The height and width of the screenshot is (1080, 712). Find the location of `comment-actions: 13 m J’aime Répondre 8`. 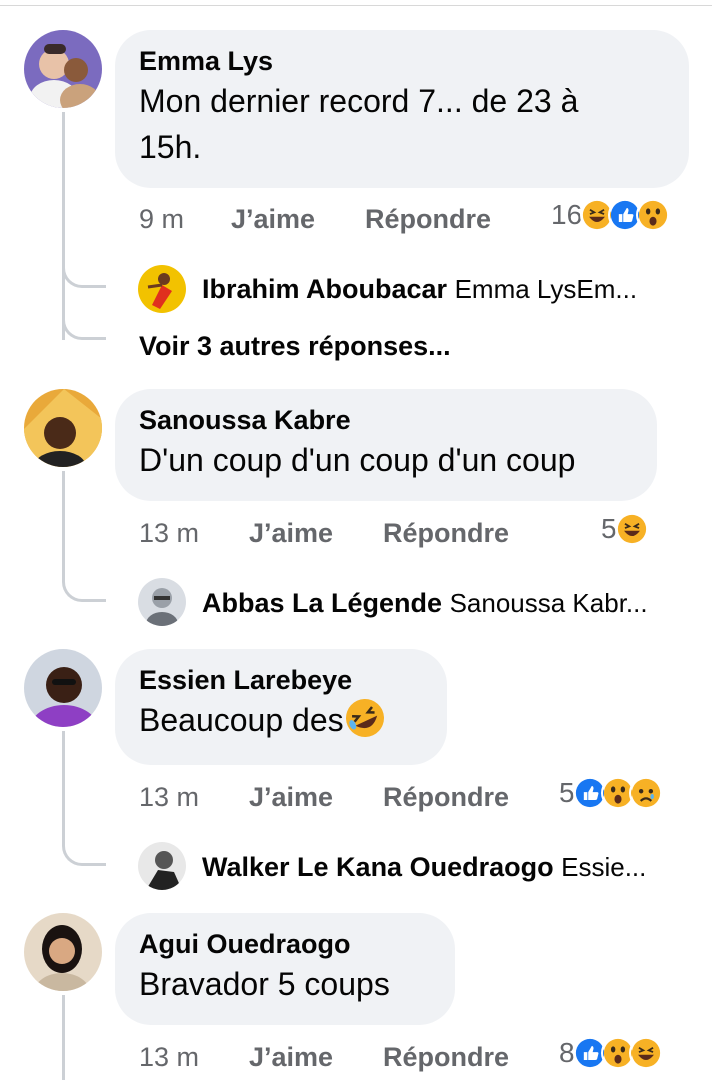

comment-actions: 13 m J’aime Répondre 8 is located at coordinates (419, 1058).